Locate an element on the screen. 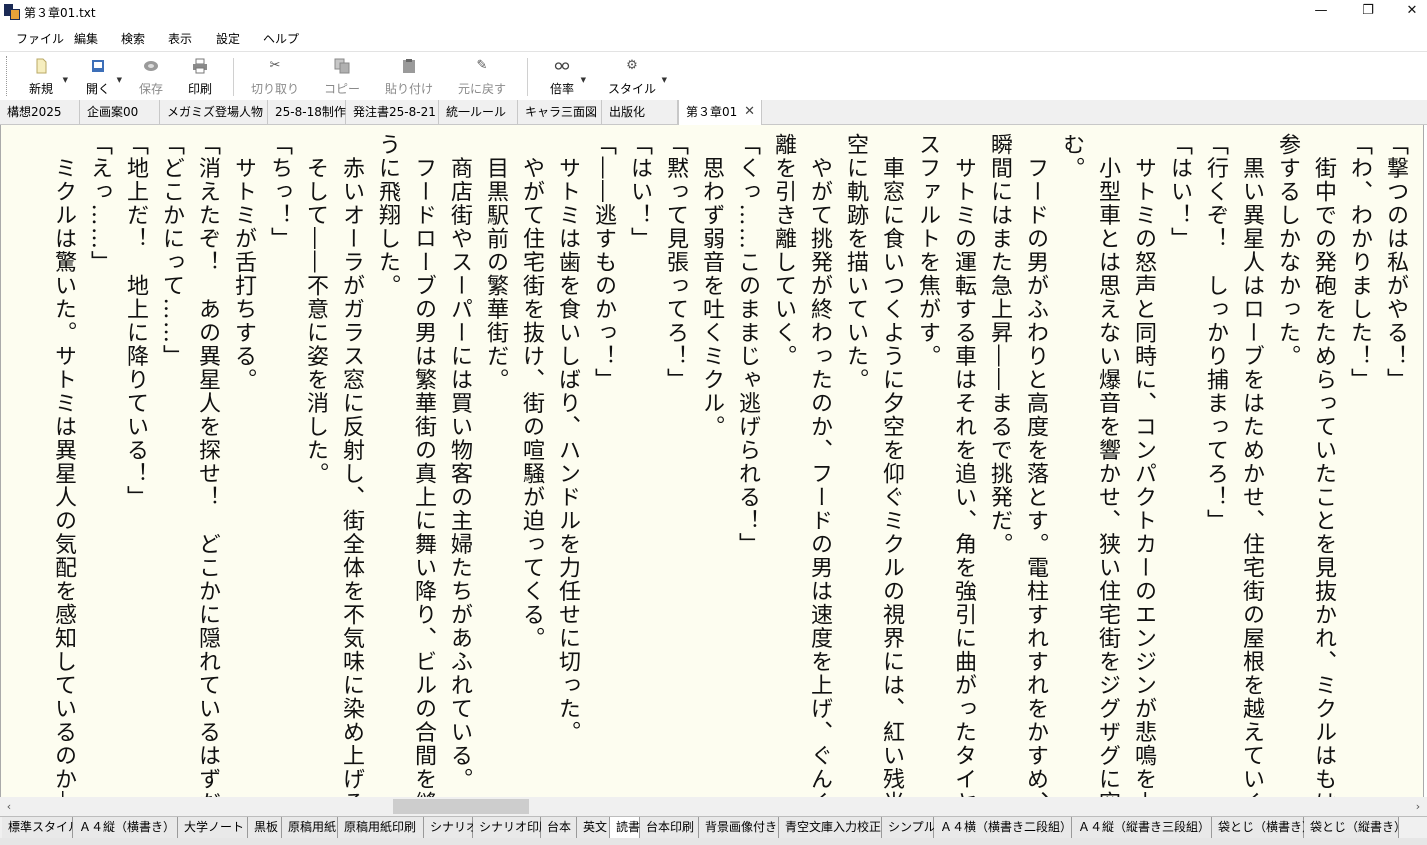  style-tab: 台本 is located at coordinates (559, 828).